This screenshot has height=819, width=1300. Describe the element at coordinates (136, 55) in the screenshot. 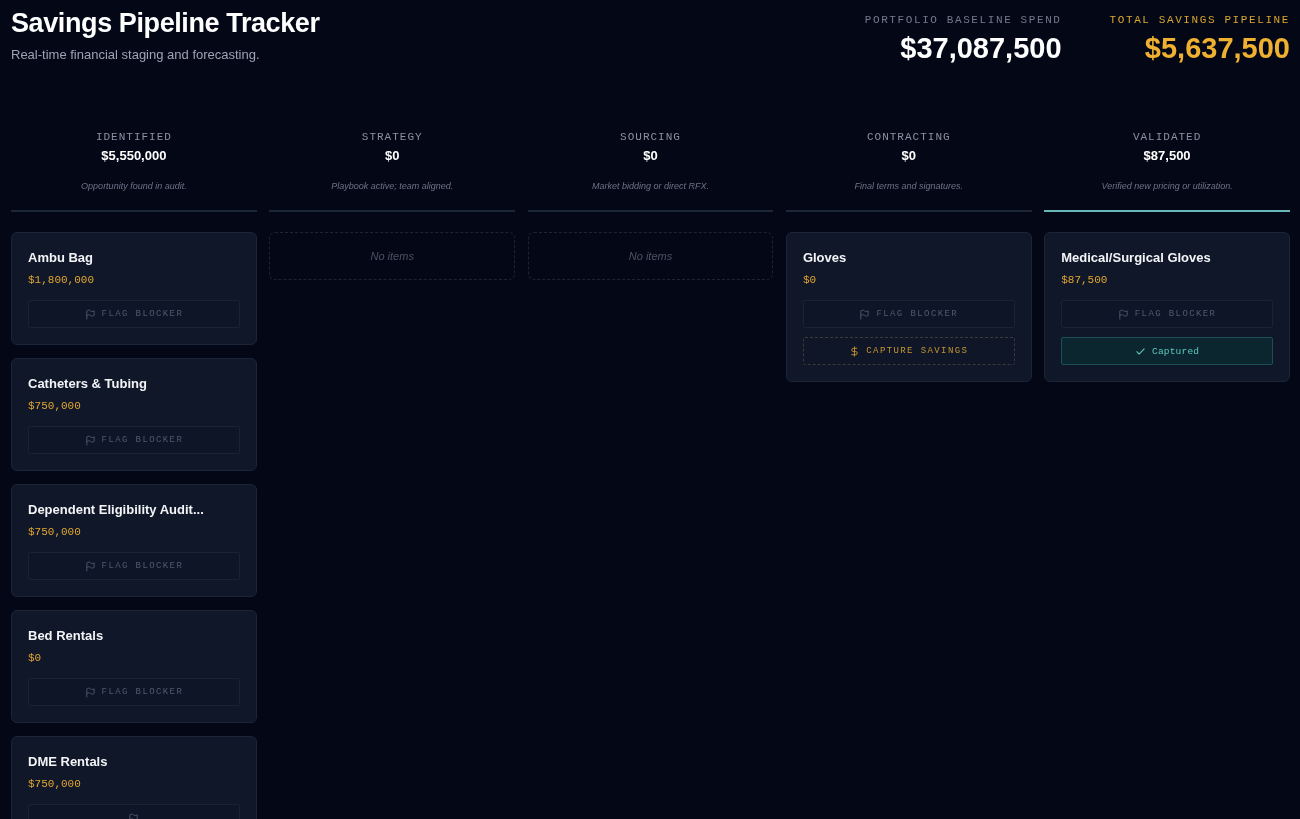

I see `page-subtitle: Real-time financial staging and forecasting.` at that location.